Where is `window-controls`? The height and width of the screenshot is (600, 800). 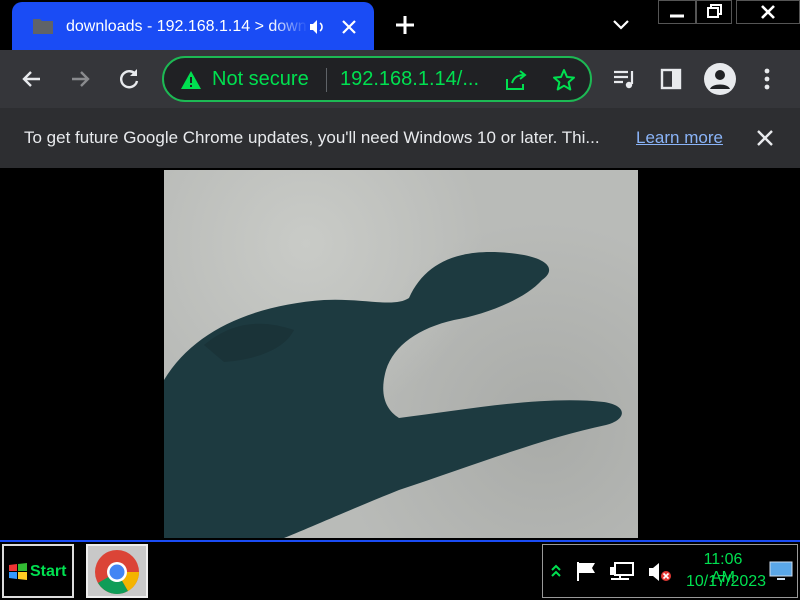 window-controls is located at coordinates (729, 12).